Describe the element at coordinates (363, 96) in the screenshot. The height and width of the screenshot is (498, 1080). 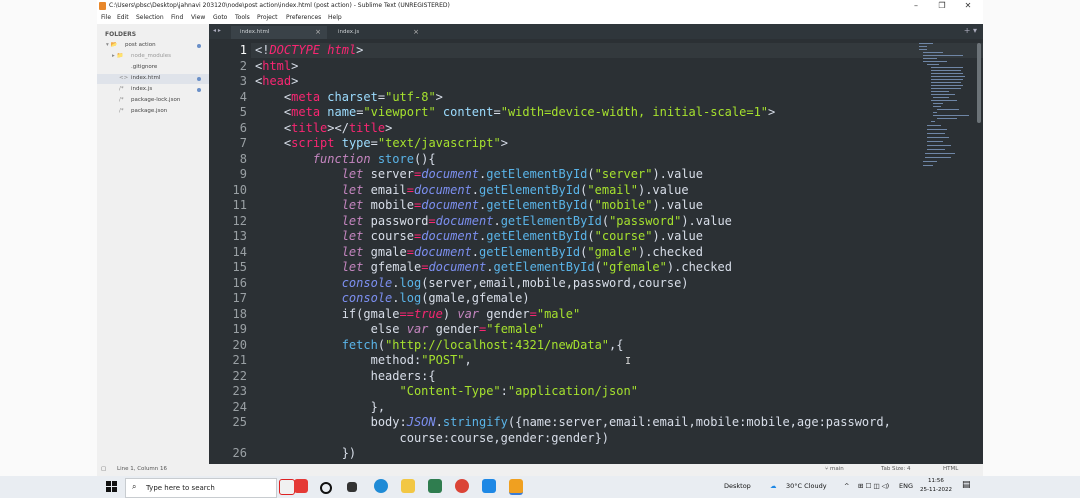
I see `code-line: <meta charset="utf-8">` at that location.